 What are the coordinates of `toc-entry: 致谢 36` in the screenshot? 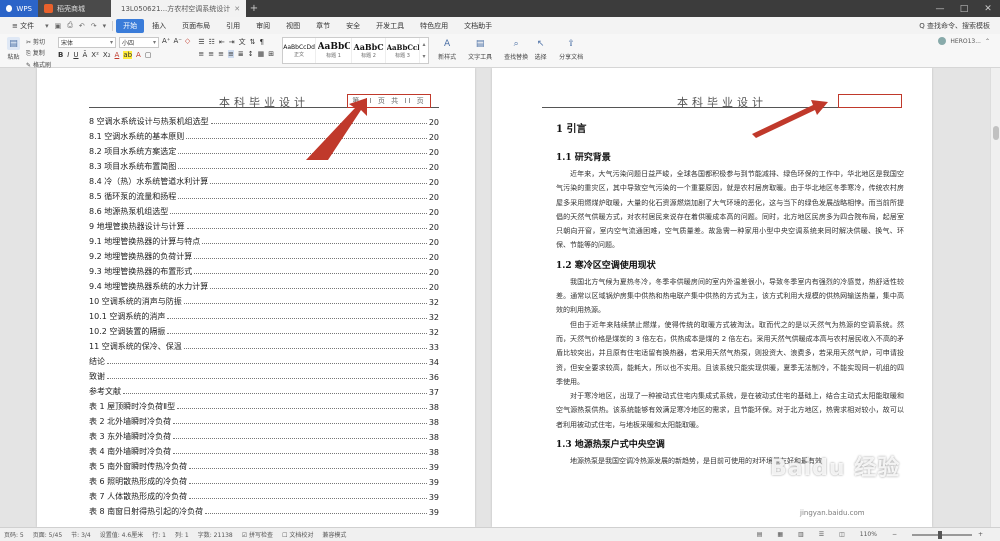 It's located at (264, 374).